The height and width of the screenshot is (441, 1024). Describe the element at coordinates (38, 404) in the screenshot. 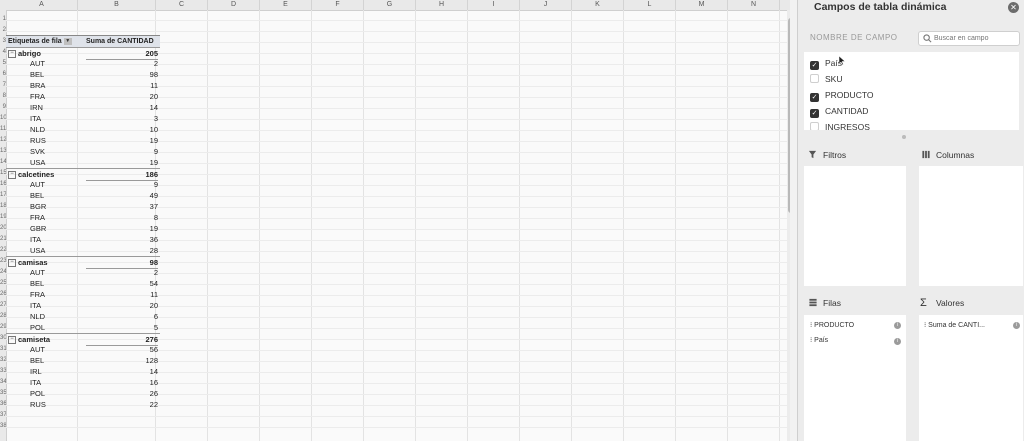

I see `row-label-text: RUS` at that location.